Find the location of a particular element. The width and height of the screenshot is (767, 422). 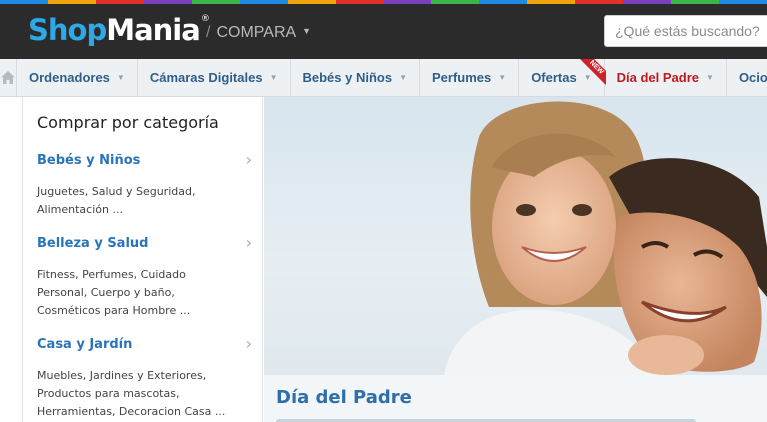

nav-item-camaras: Cámaras Digitales ▼ is located at coordinates (214, 77).